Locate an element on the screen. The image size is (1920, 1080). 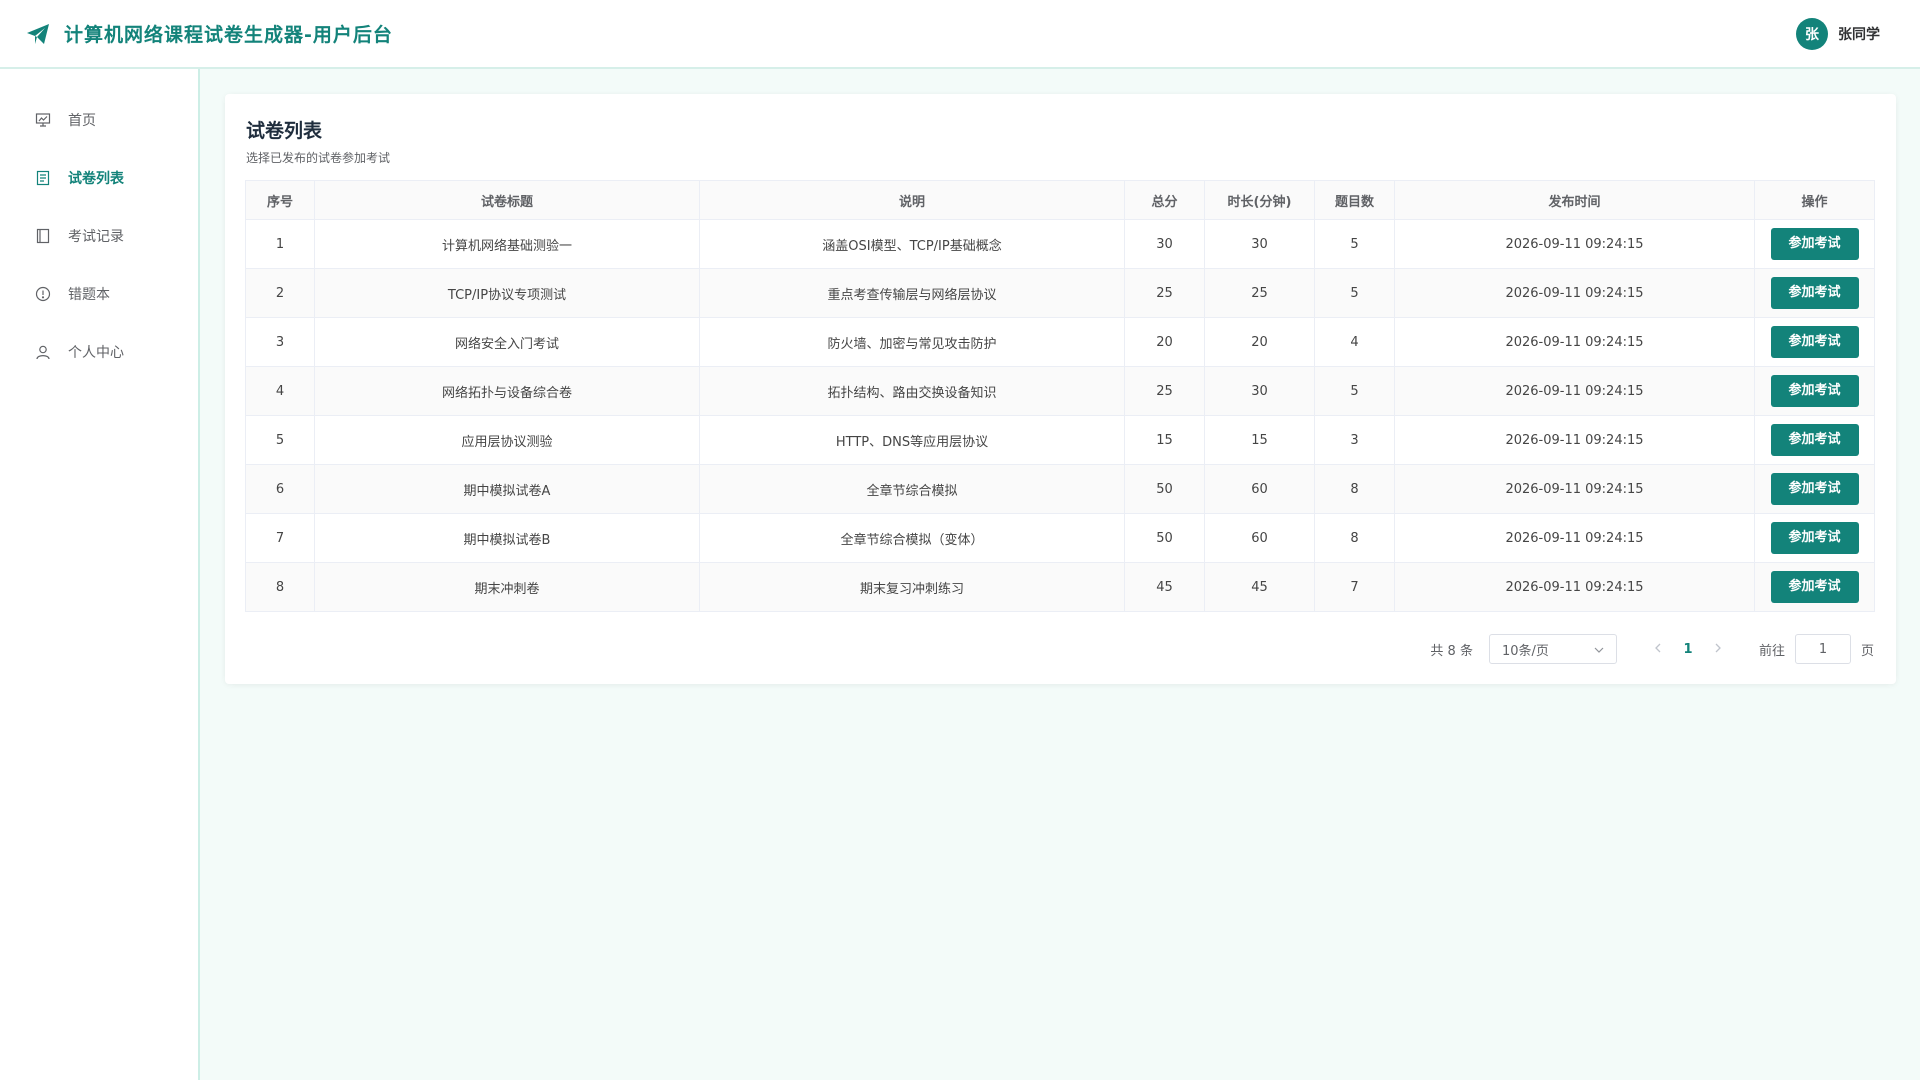
column-header: 试卷标题 is located at coordinates (507, 200).